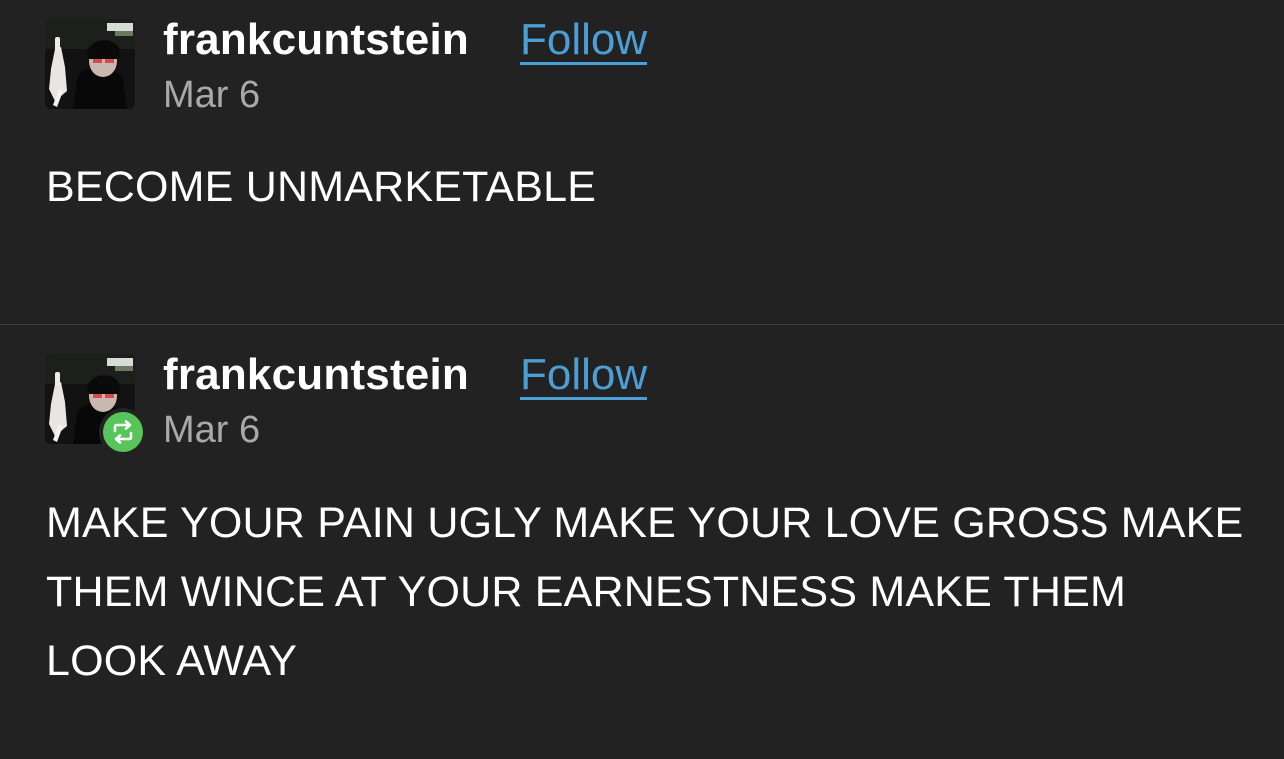 Image resolution: width=1284 pixels, height=759 pixels. I want to click on avatar-photo, so click(90, 64).